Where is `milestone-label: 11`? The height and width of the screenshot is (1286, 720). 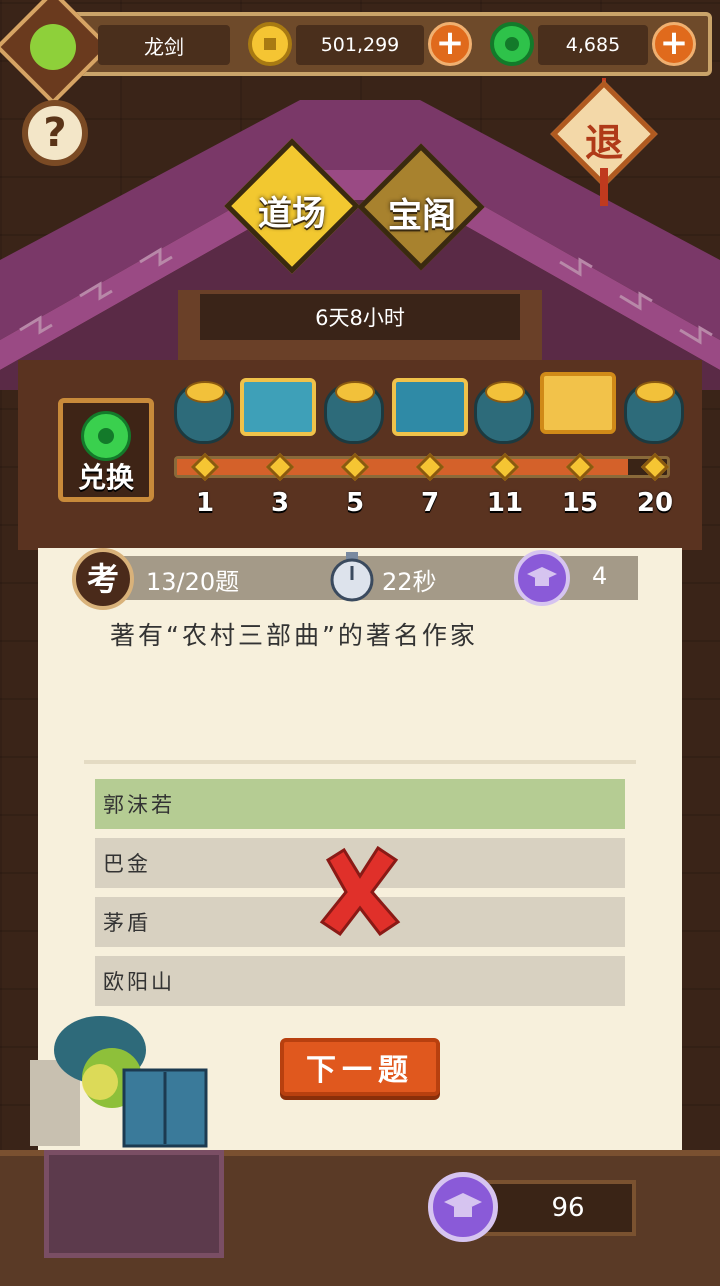
milestone-label: 11 is located at coordinates (505, 503).